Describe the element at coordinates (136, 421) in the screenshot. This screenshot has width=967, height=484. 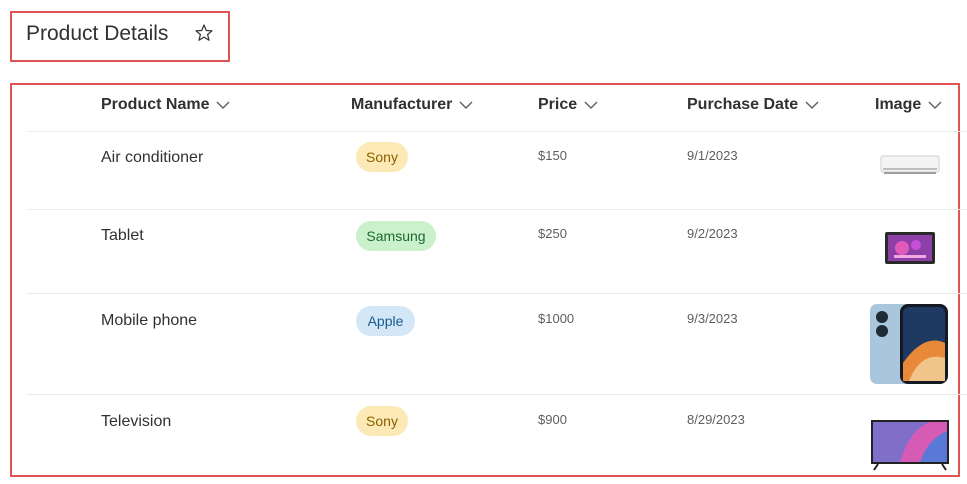
I see `product-name-cell: Television` at that location.